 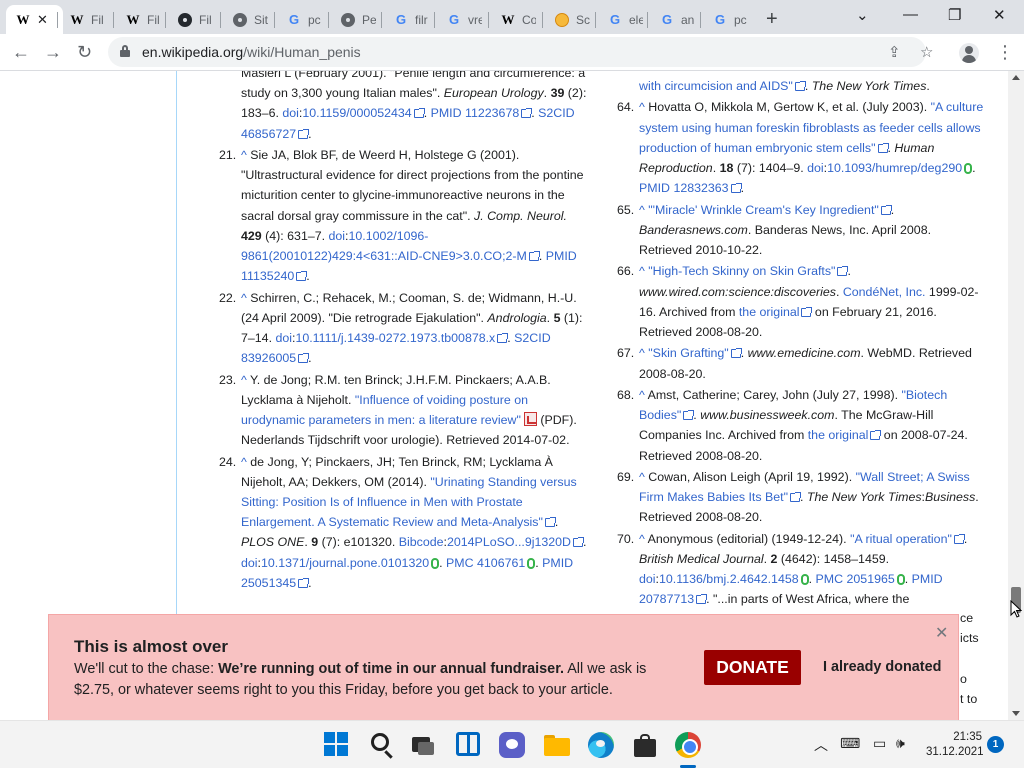 What do you see at coordinates (954, 15) in the screenshot?
I see `maximize-button: ❐` at bounding box center [954, 15].